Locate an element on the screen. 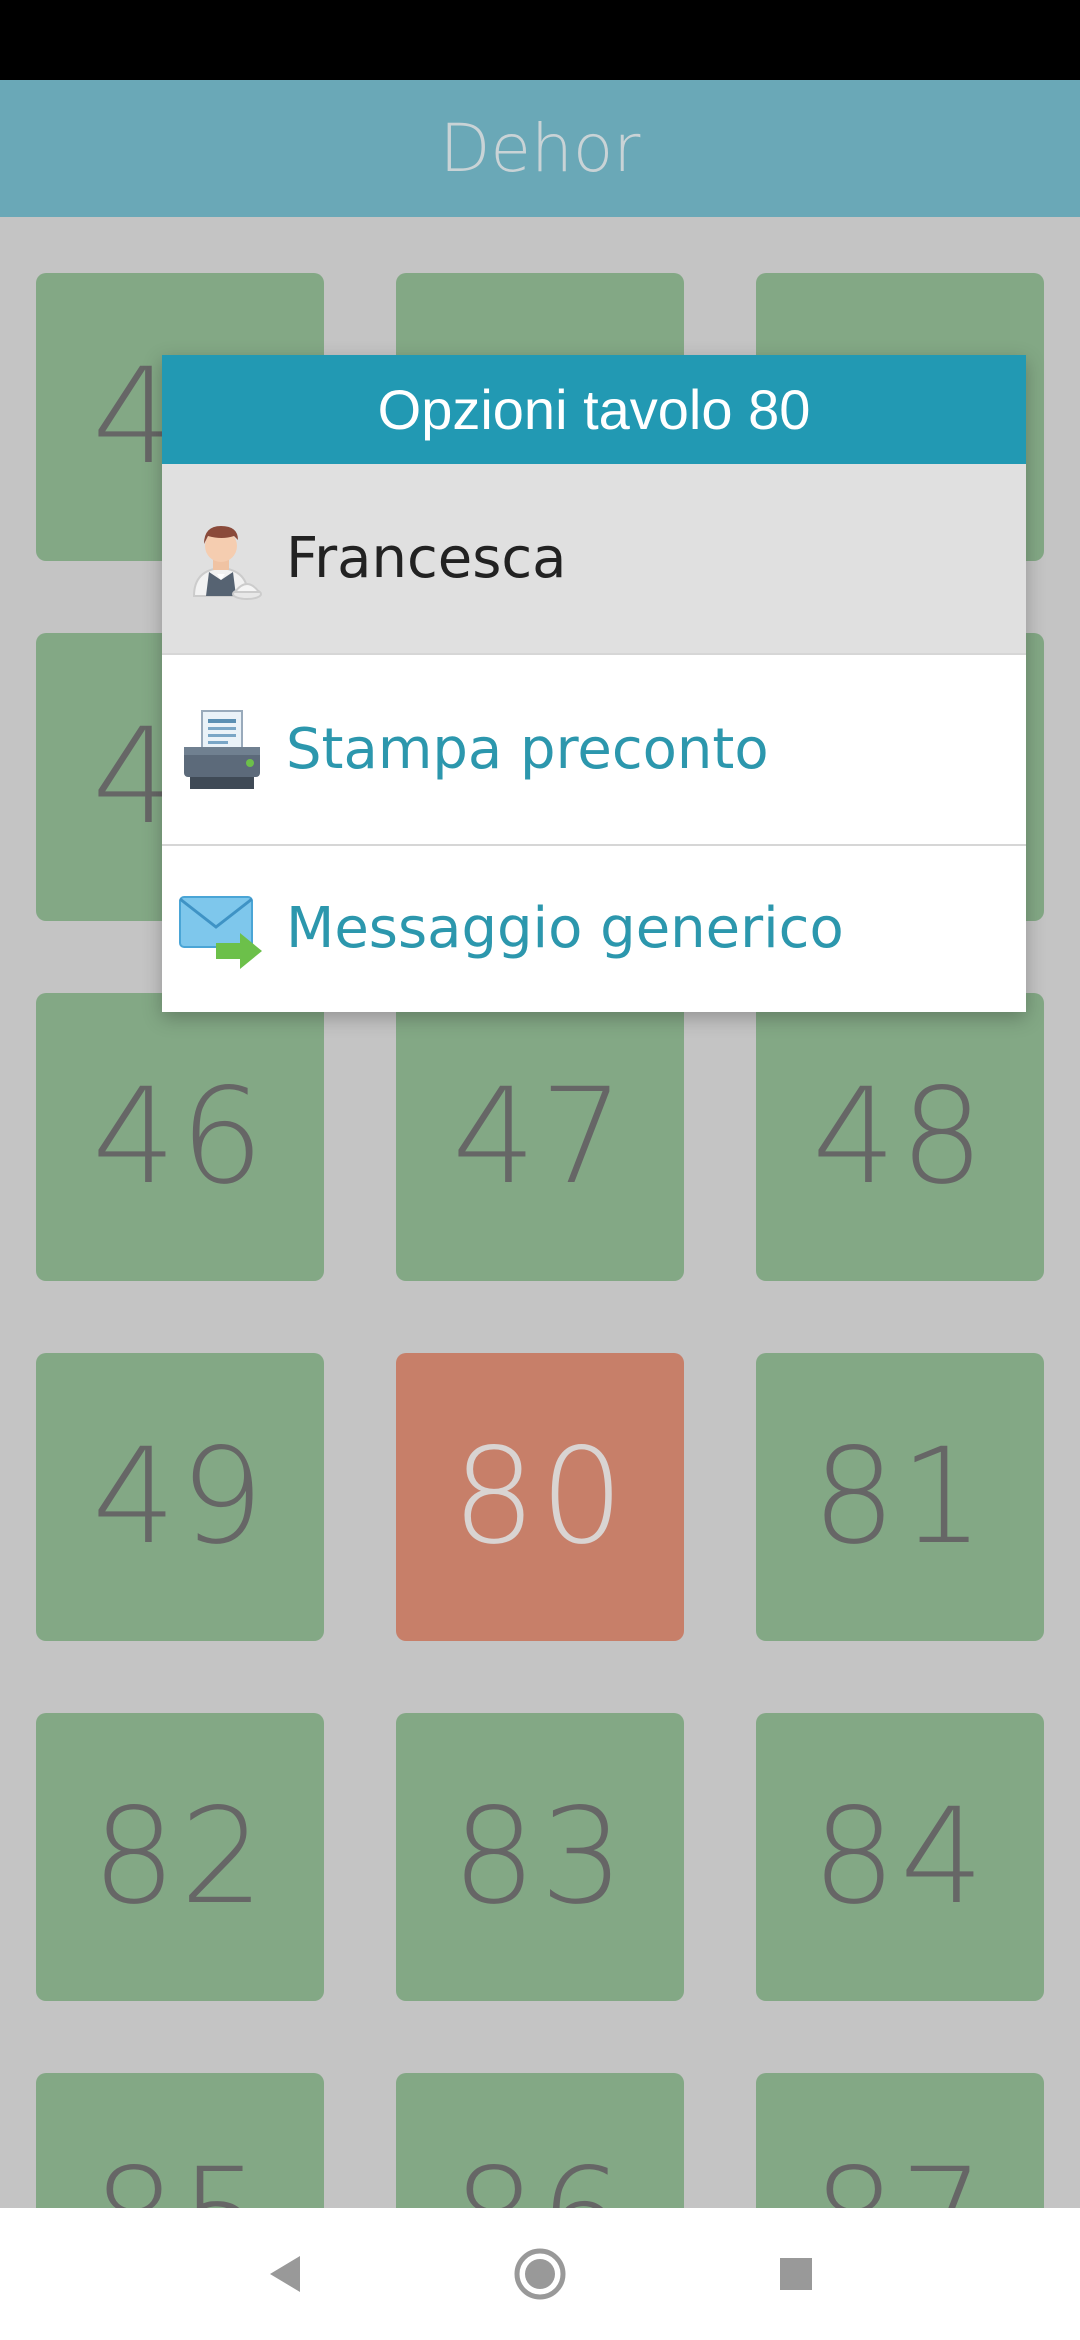 The image size is (1080, 2340). table-tile: 81 is located at coordinates (900, 1497).